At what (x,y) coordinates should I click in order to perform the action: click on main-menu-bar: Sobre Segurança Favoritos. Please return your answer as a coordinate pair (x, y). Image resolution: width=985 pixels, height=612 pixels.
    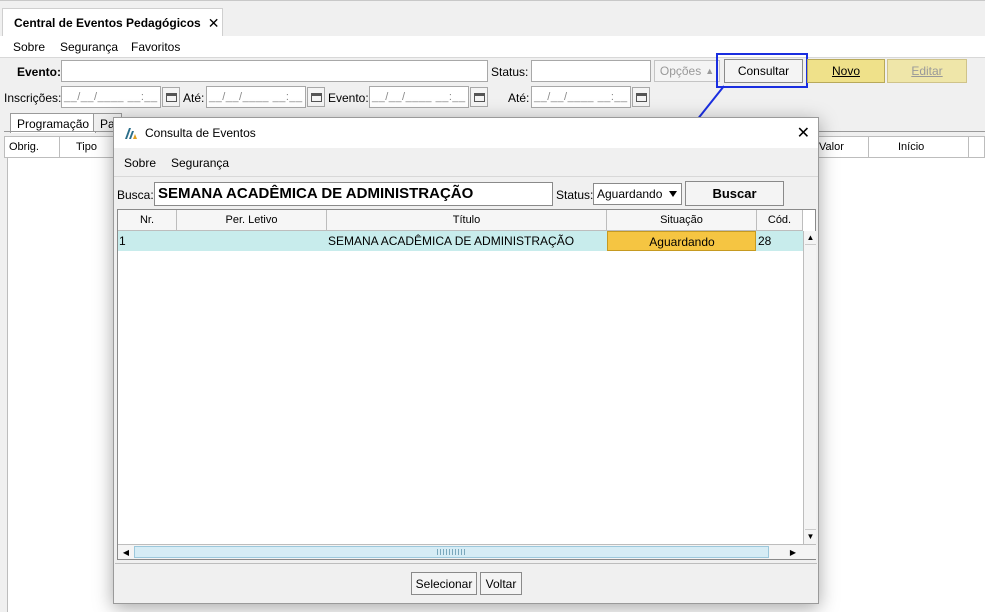
    Looking at the image, I should click on (492, 47).